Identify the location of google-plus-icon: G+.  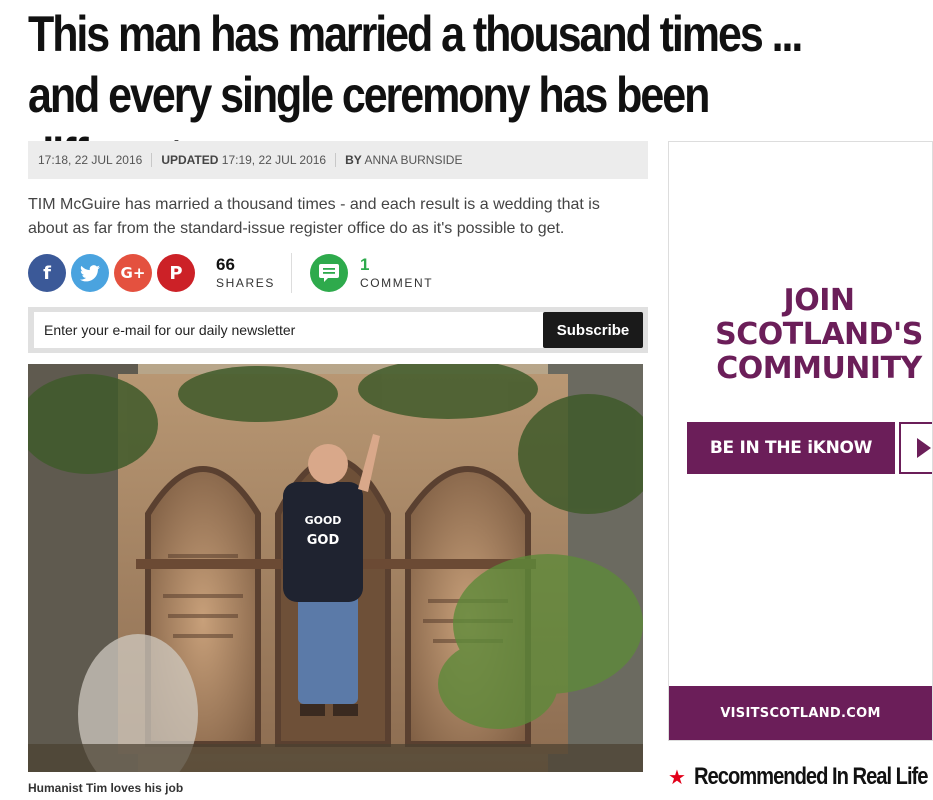
(133, 273).